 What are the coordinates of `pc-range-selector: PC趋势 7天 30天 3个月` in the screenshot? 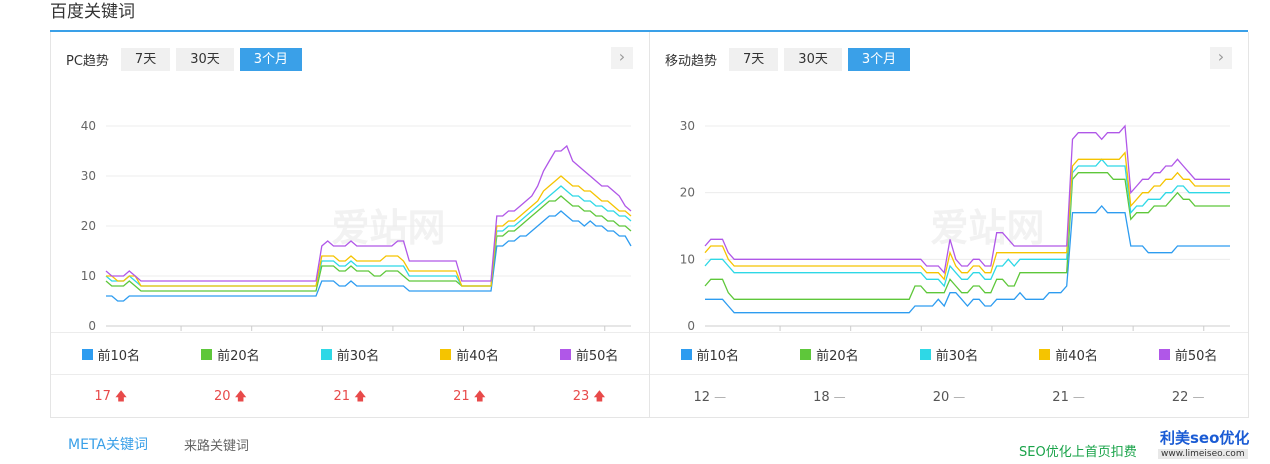 It's located at (187, 59).